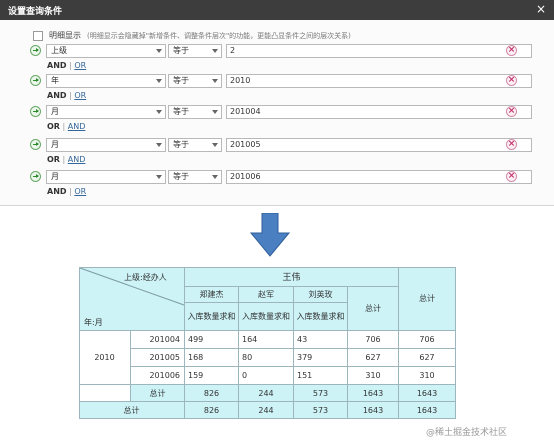 The height and width of the screenshot is (442, 554). I want to click on condition-row: 年 等于 2010 ×, so click(281, 81).